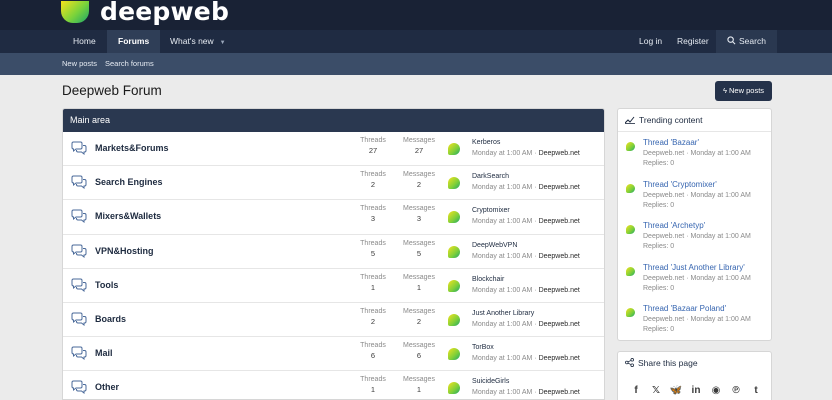  I want to click on trending-thread-link: Thread 'Archetyp', so click(674, 225).